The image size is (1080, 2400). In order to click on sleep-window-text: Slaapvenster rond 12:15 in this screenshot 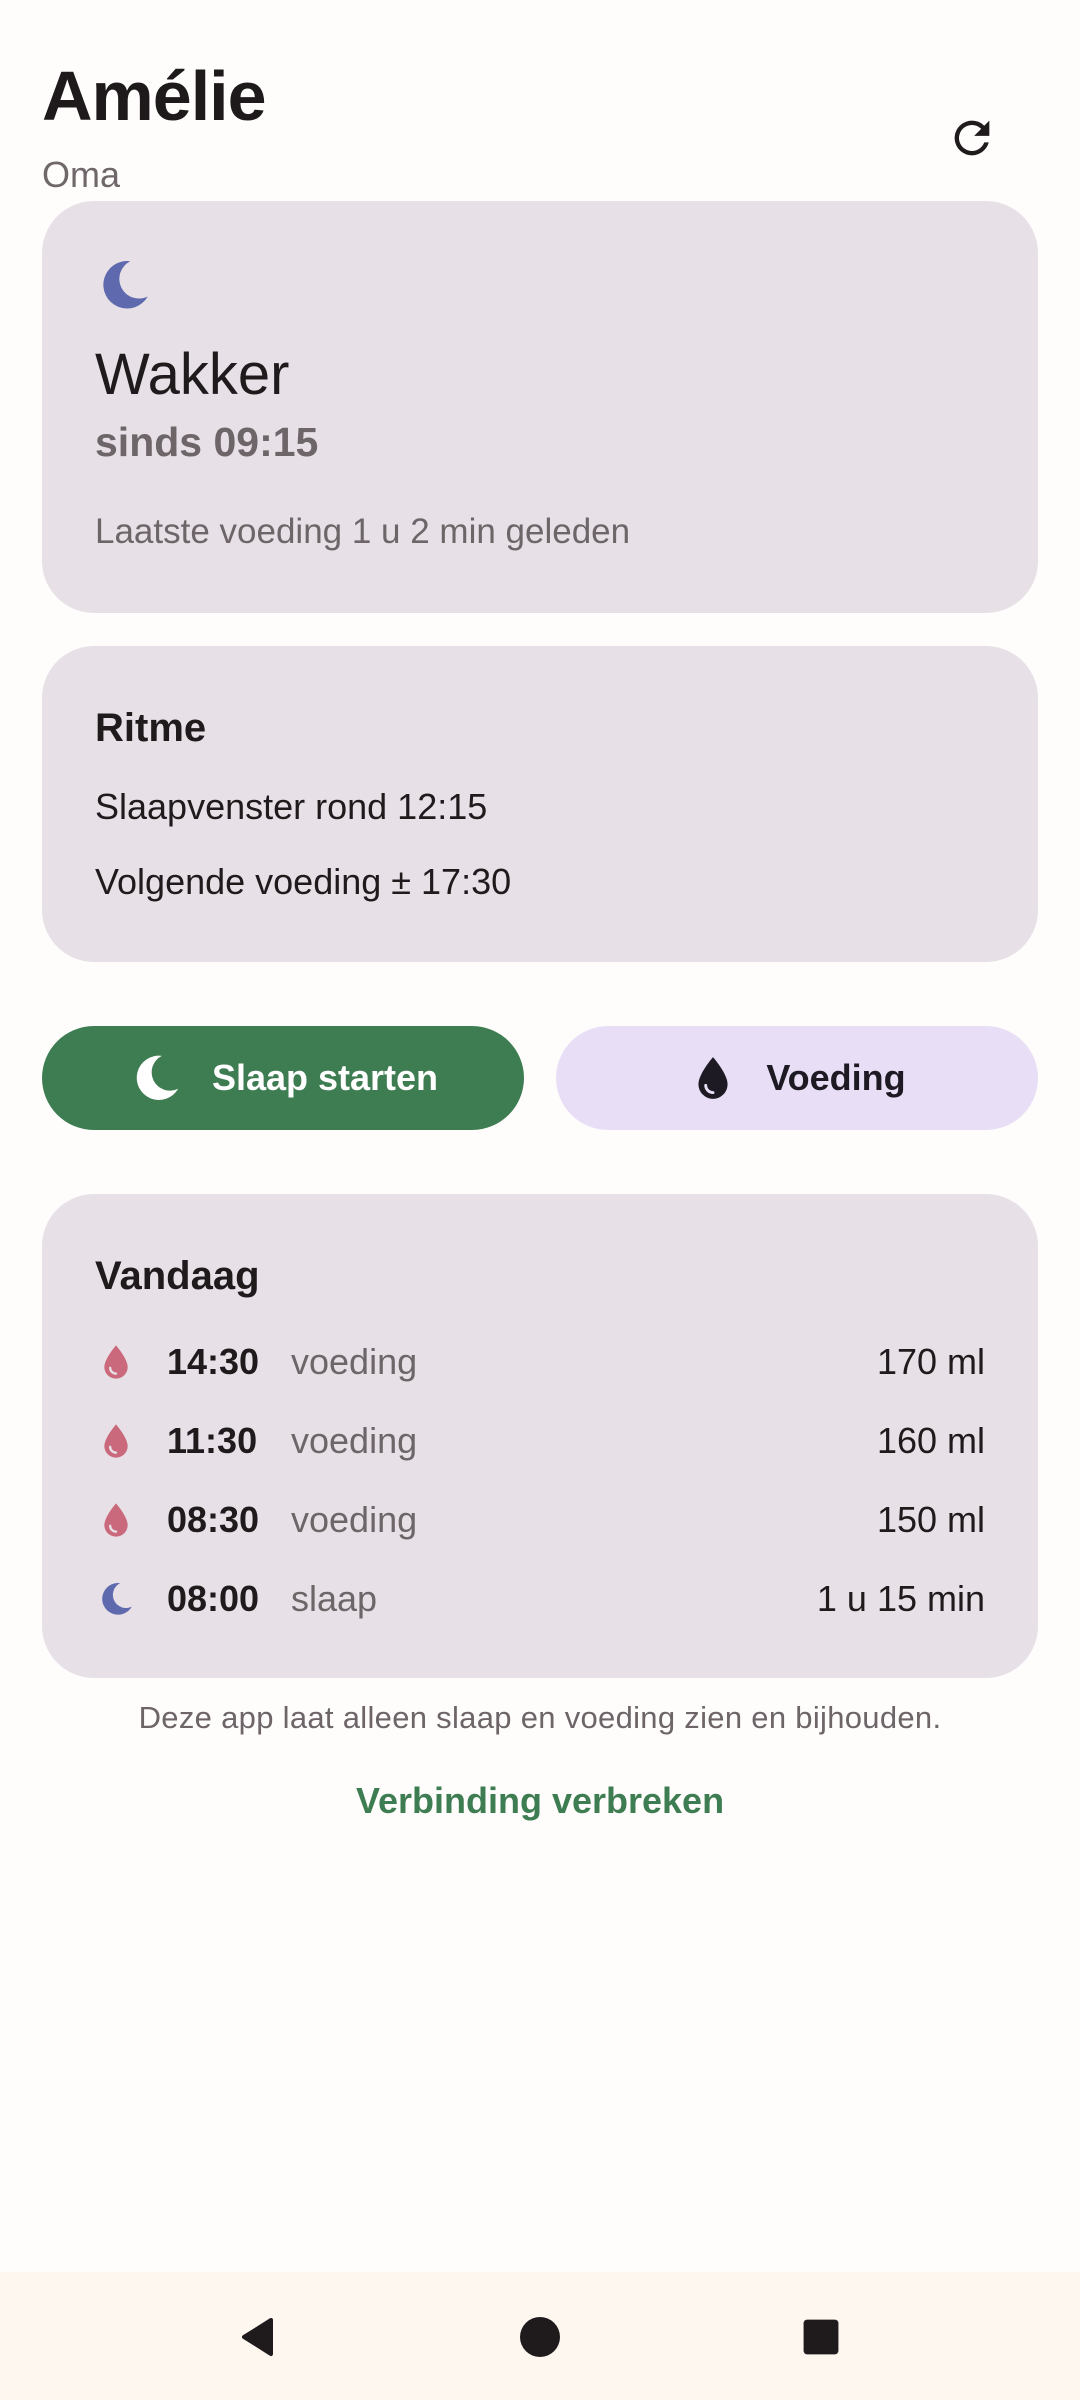, I will do `click(291, 806)`.